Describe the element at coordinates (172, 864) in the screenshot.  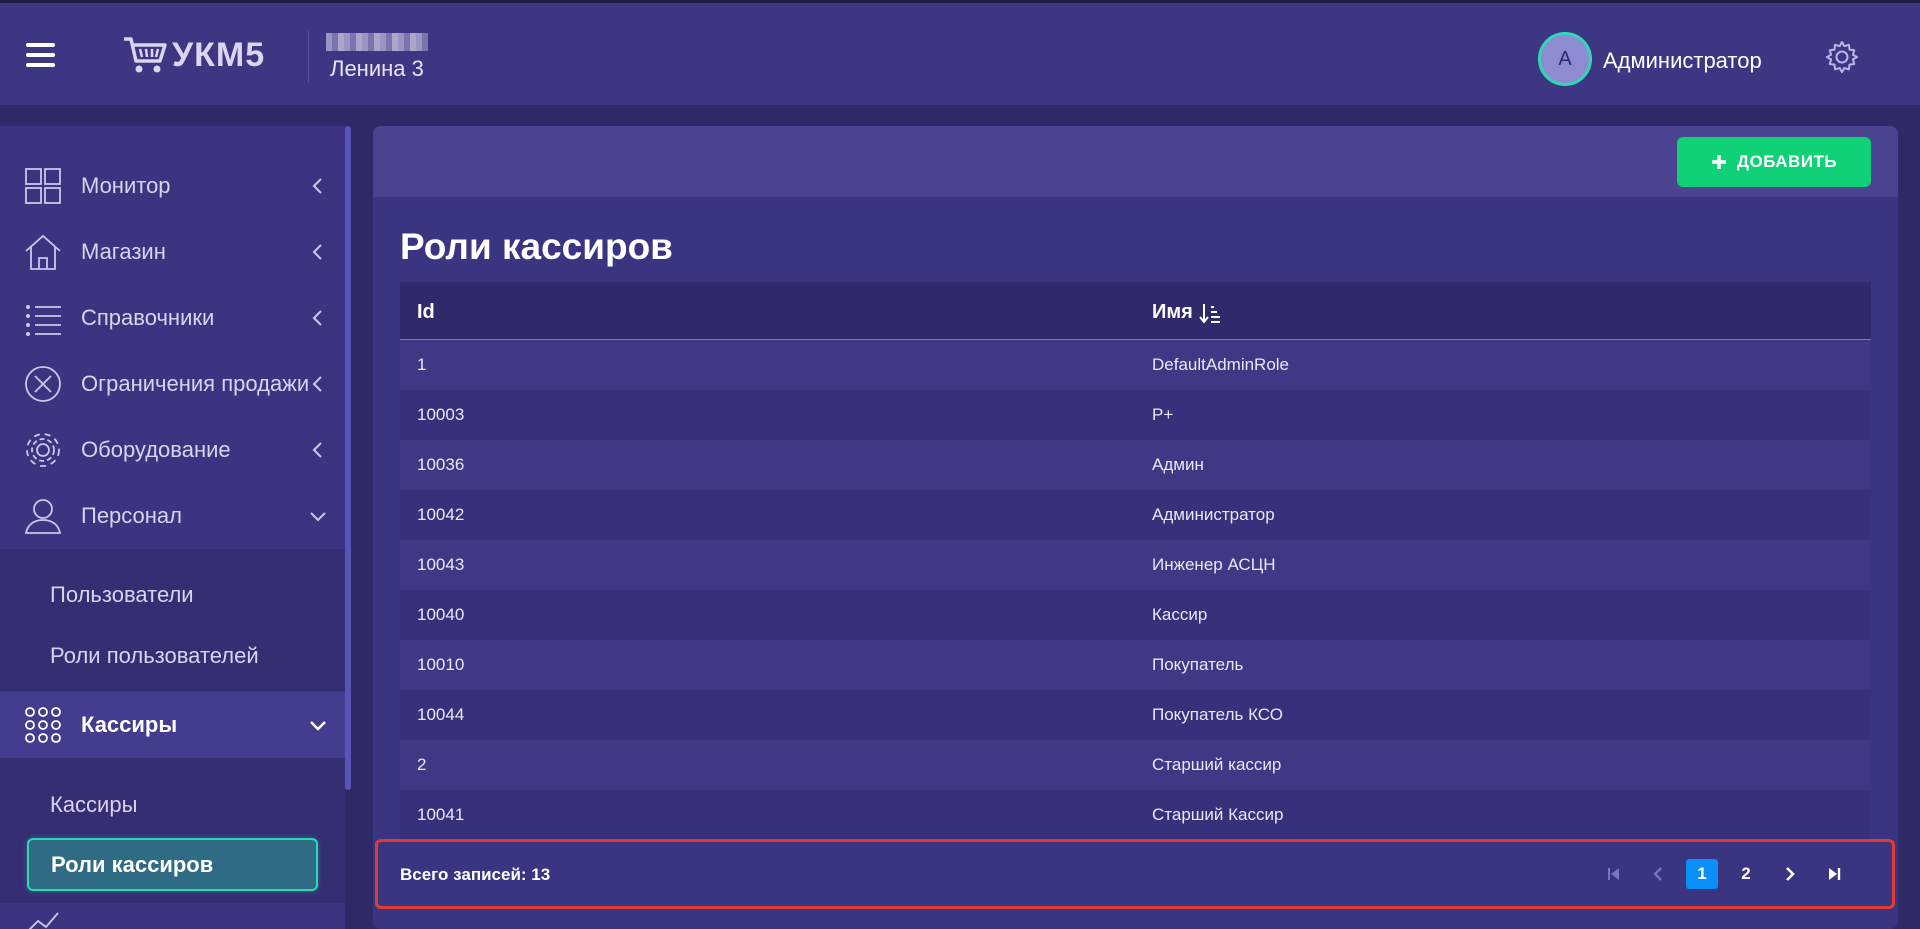
I see `sidebar-subitem-cashier-roles: Роли кассиров` at that location.